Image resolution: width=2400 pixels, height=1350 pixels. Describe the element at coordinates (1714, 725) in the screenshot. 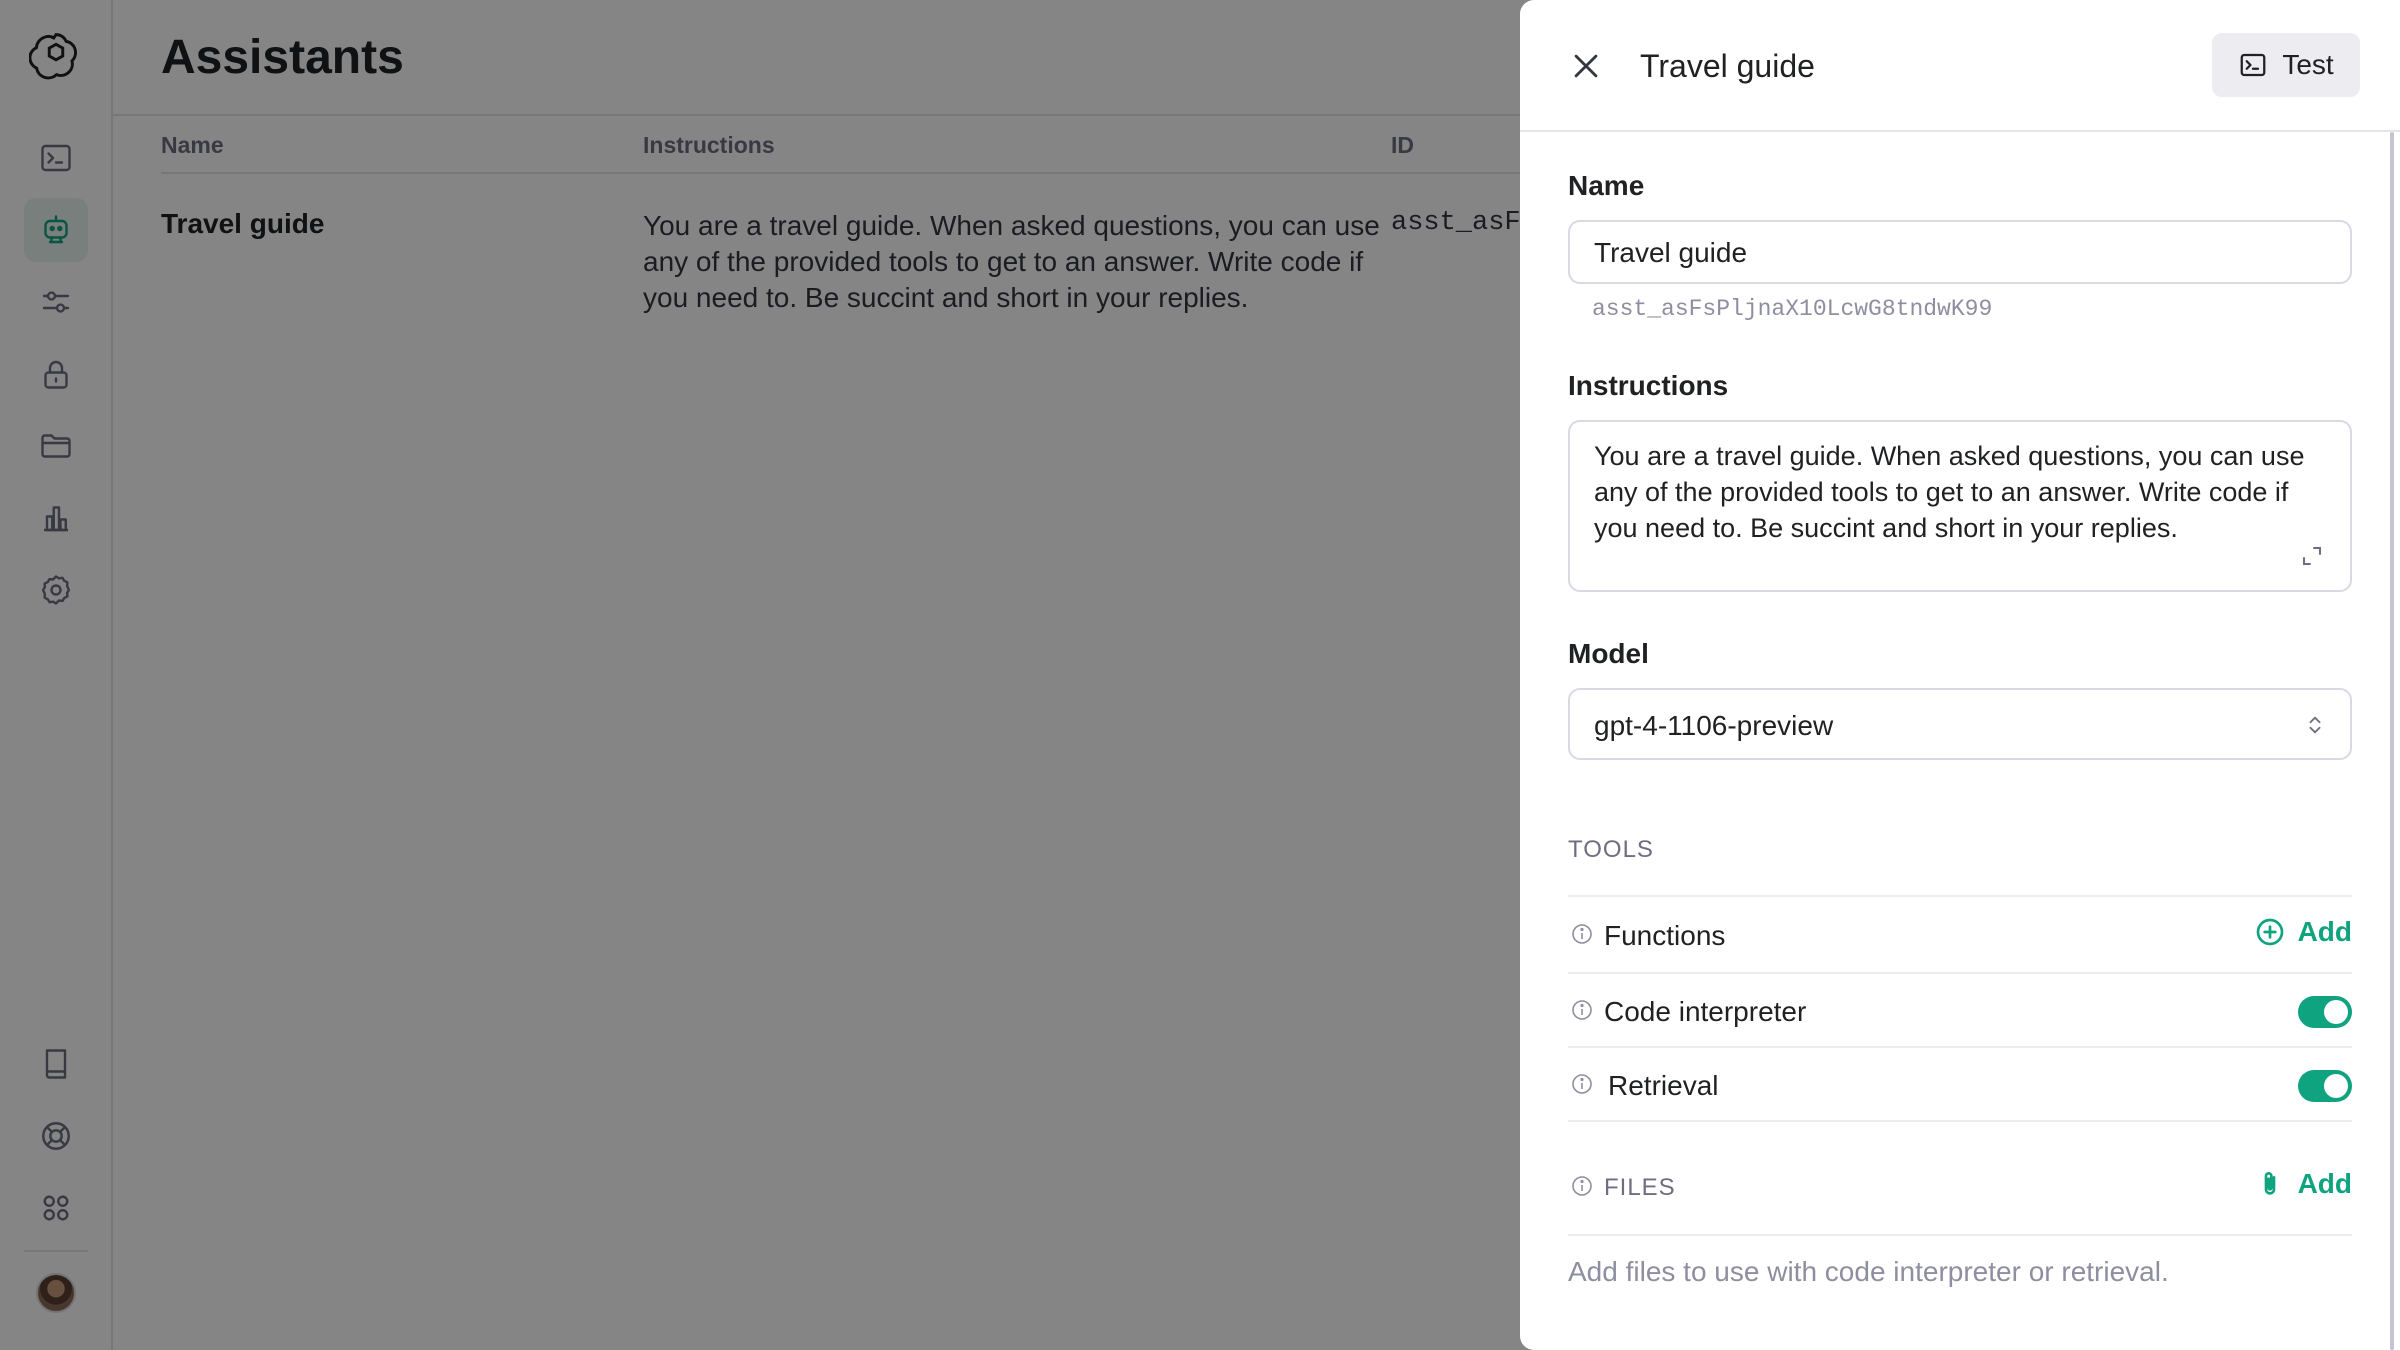

I see `model-select-value: gpt-4-1106-preview` at that location.